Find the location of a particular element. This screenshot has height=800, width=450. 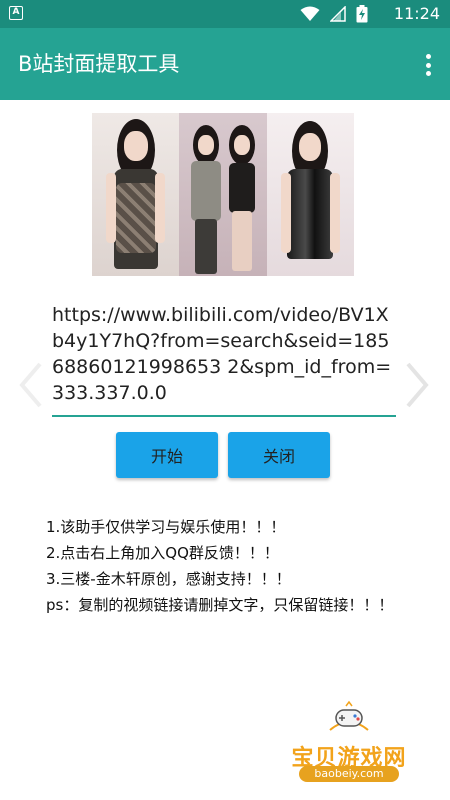

close-button: 关闭 is located at coordinates (279, 455).